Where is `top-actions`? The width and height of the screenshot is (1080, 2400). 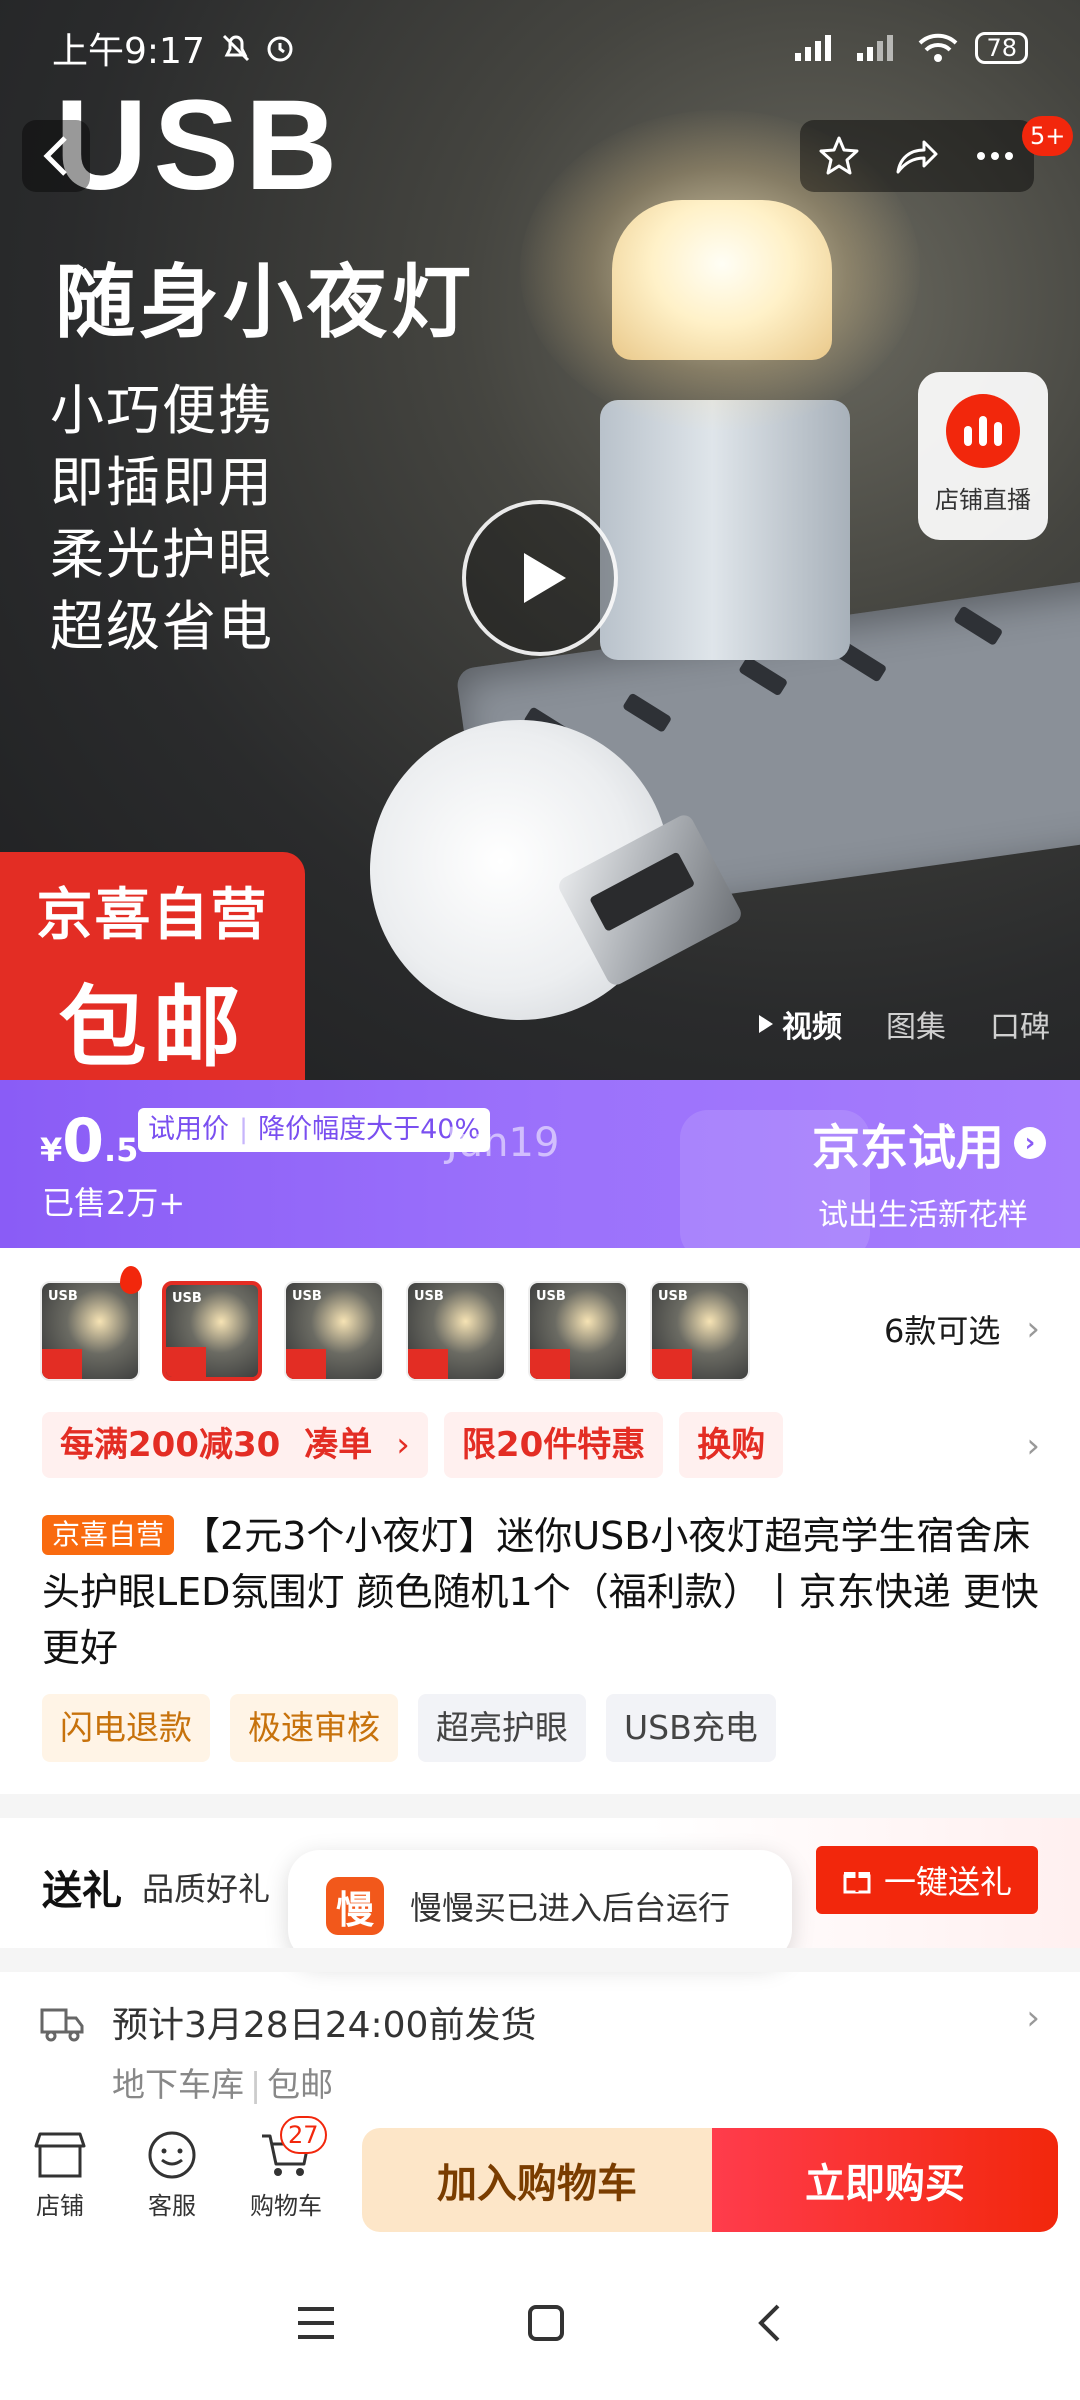
top-actions is located at coordinates (917, 156).